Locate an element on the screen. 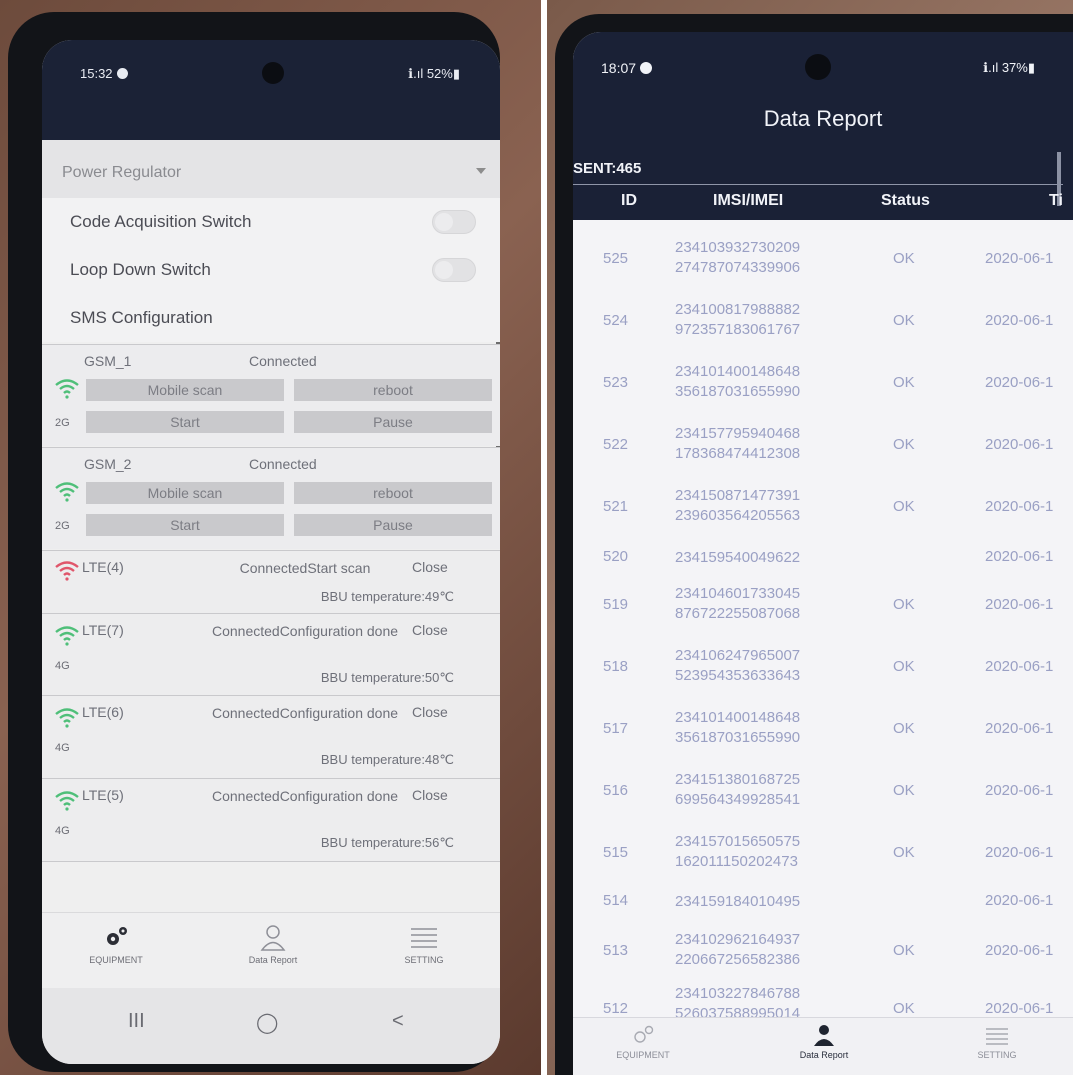 The width and height of the screenshot is (1073, 1075). row-imsi: 234103932730209 274787074339906 is located at coordinates (738, 257).